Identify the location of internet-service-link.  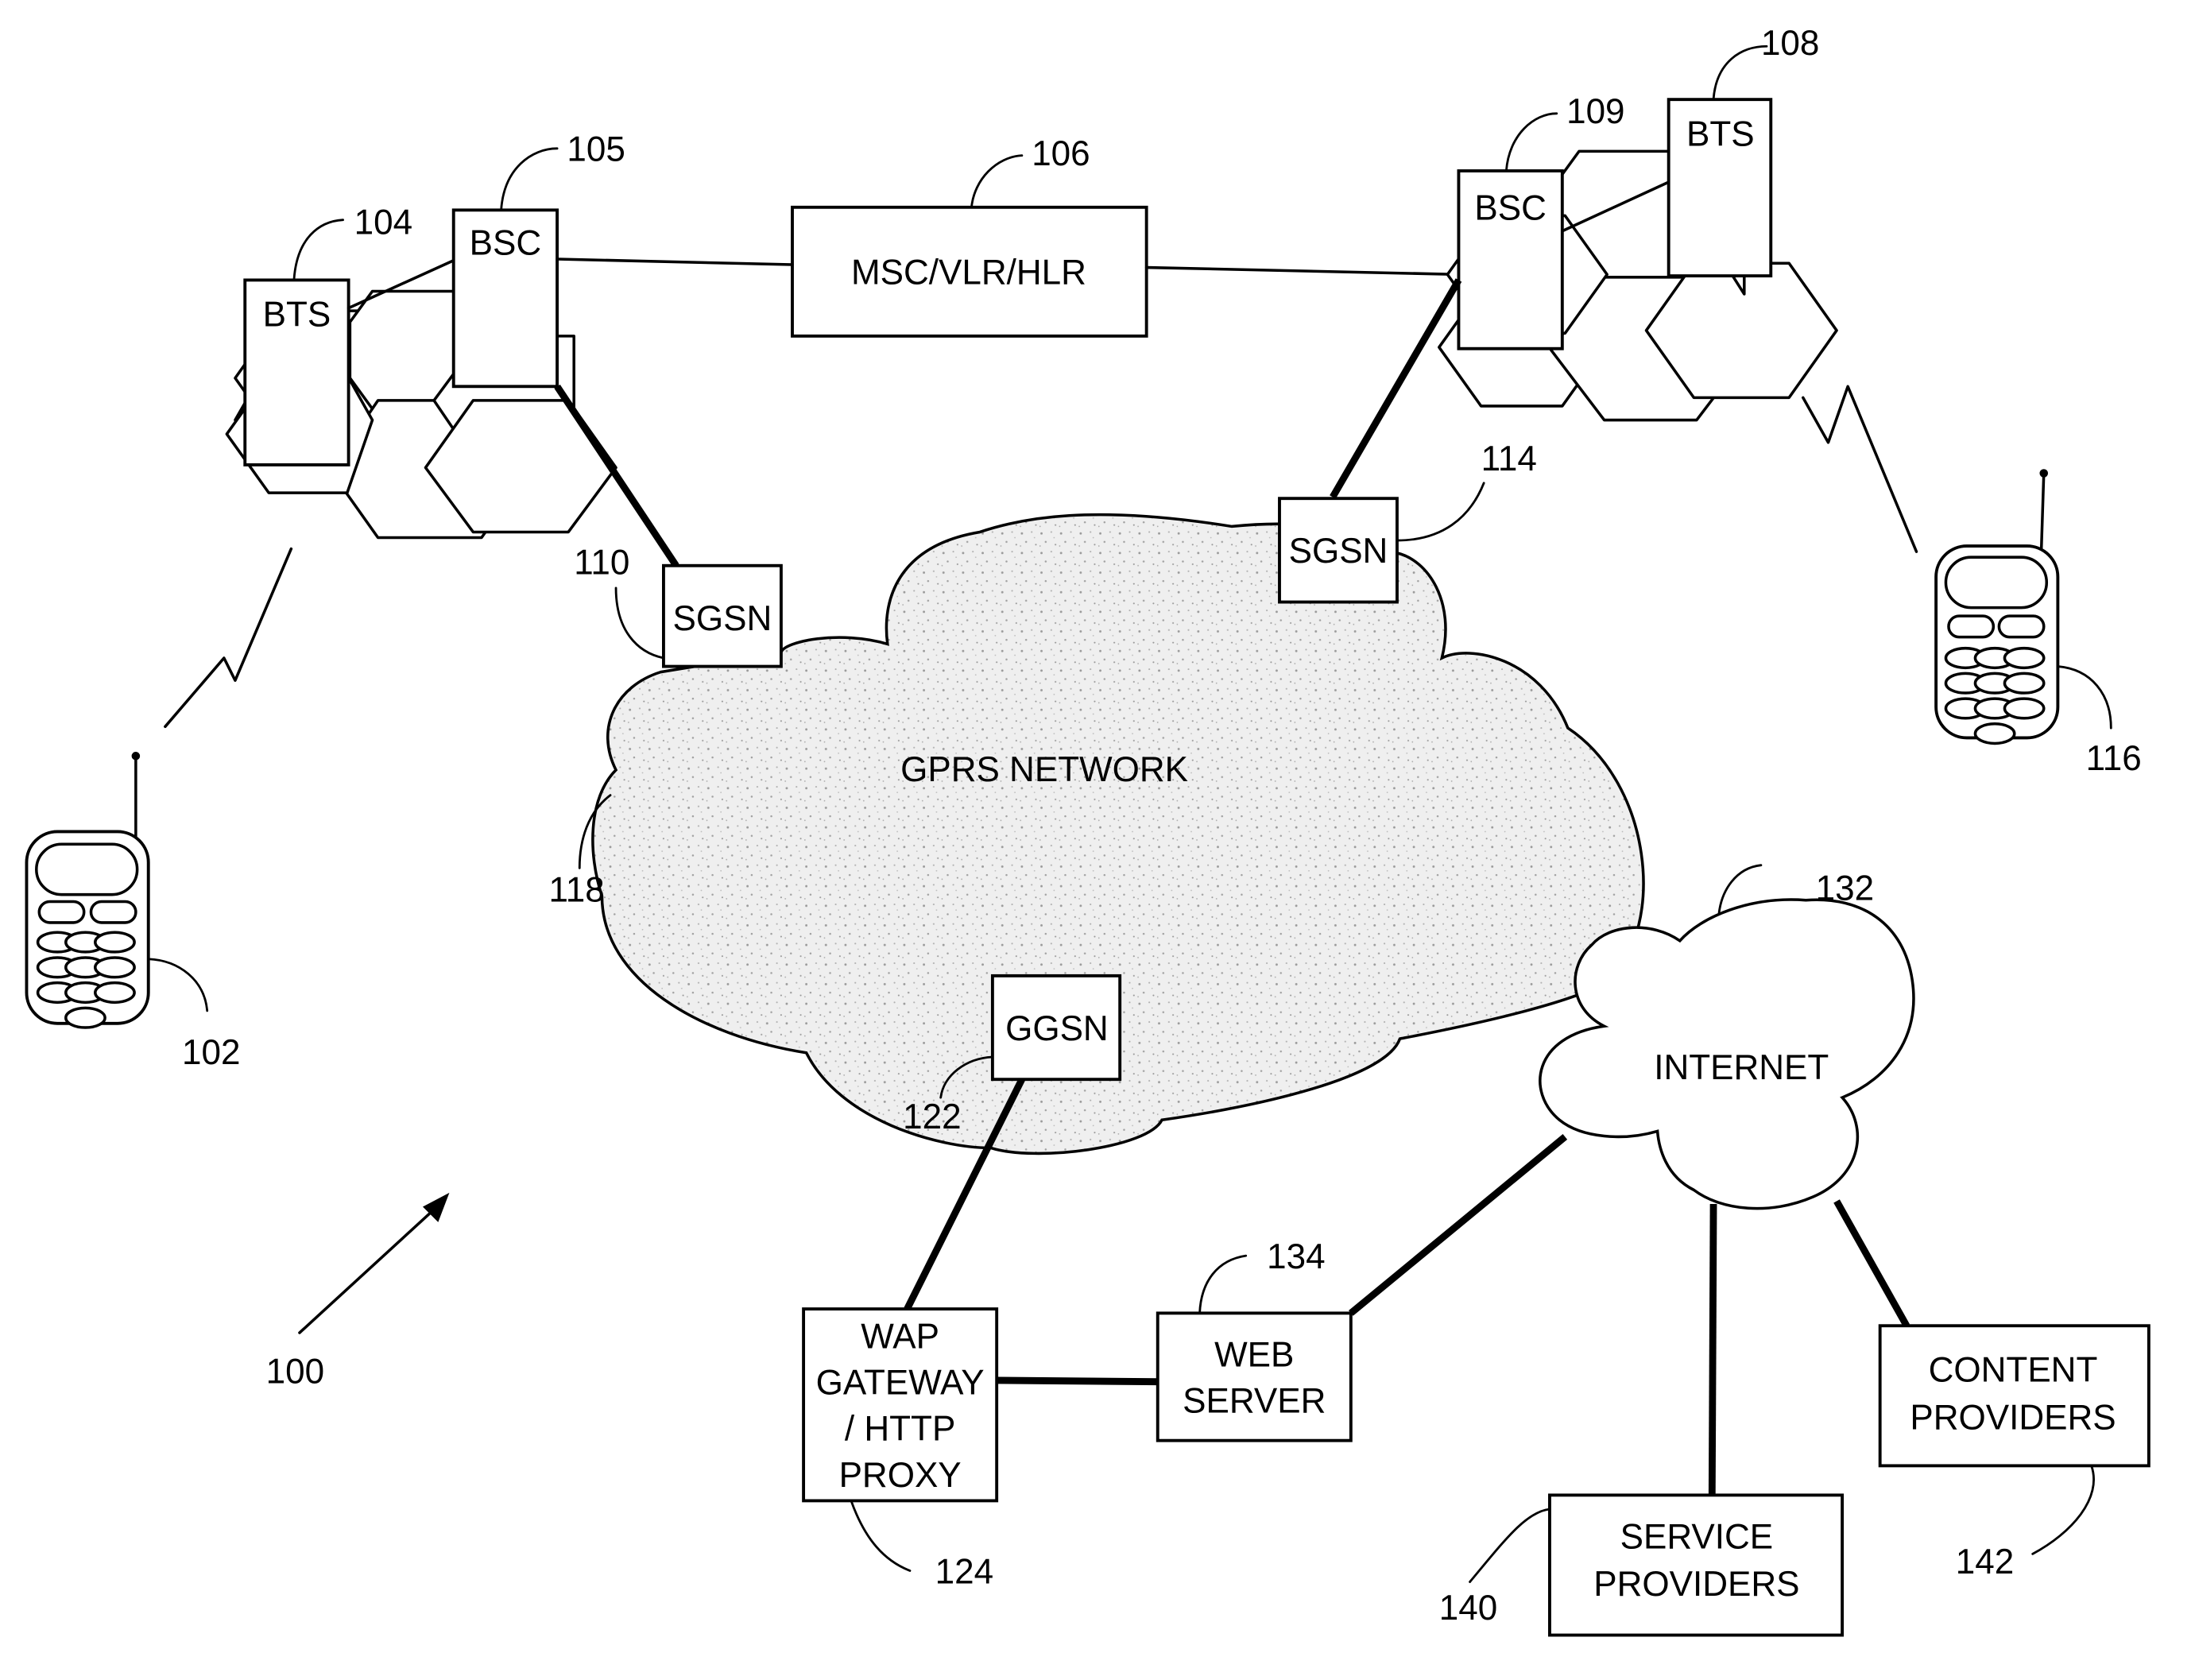
(1712, 1349).